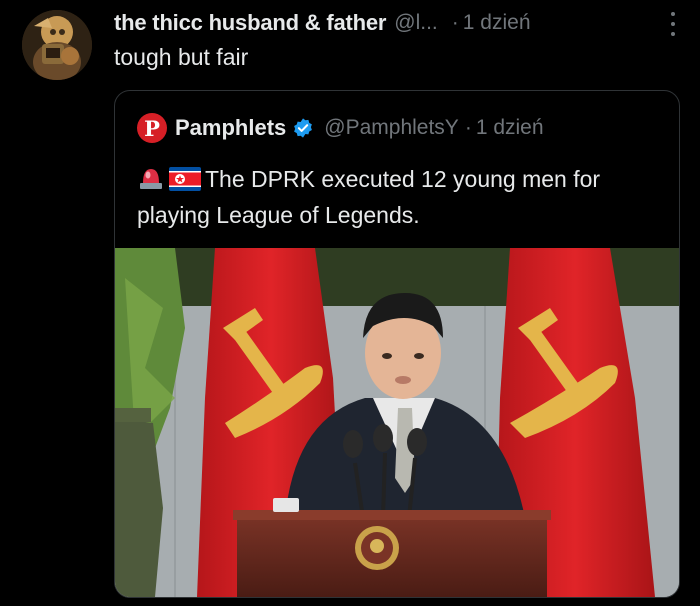  I want to click on pamphlets-logo-icon: P, so click(152, 128).